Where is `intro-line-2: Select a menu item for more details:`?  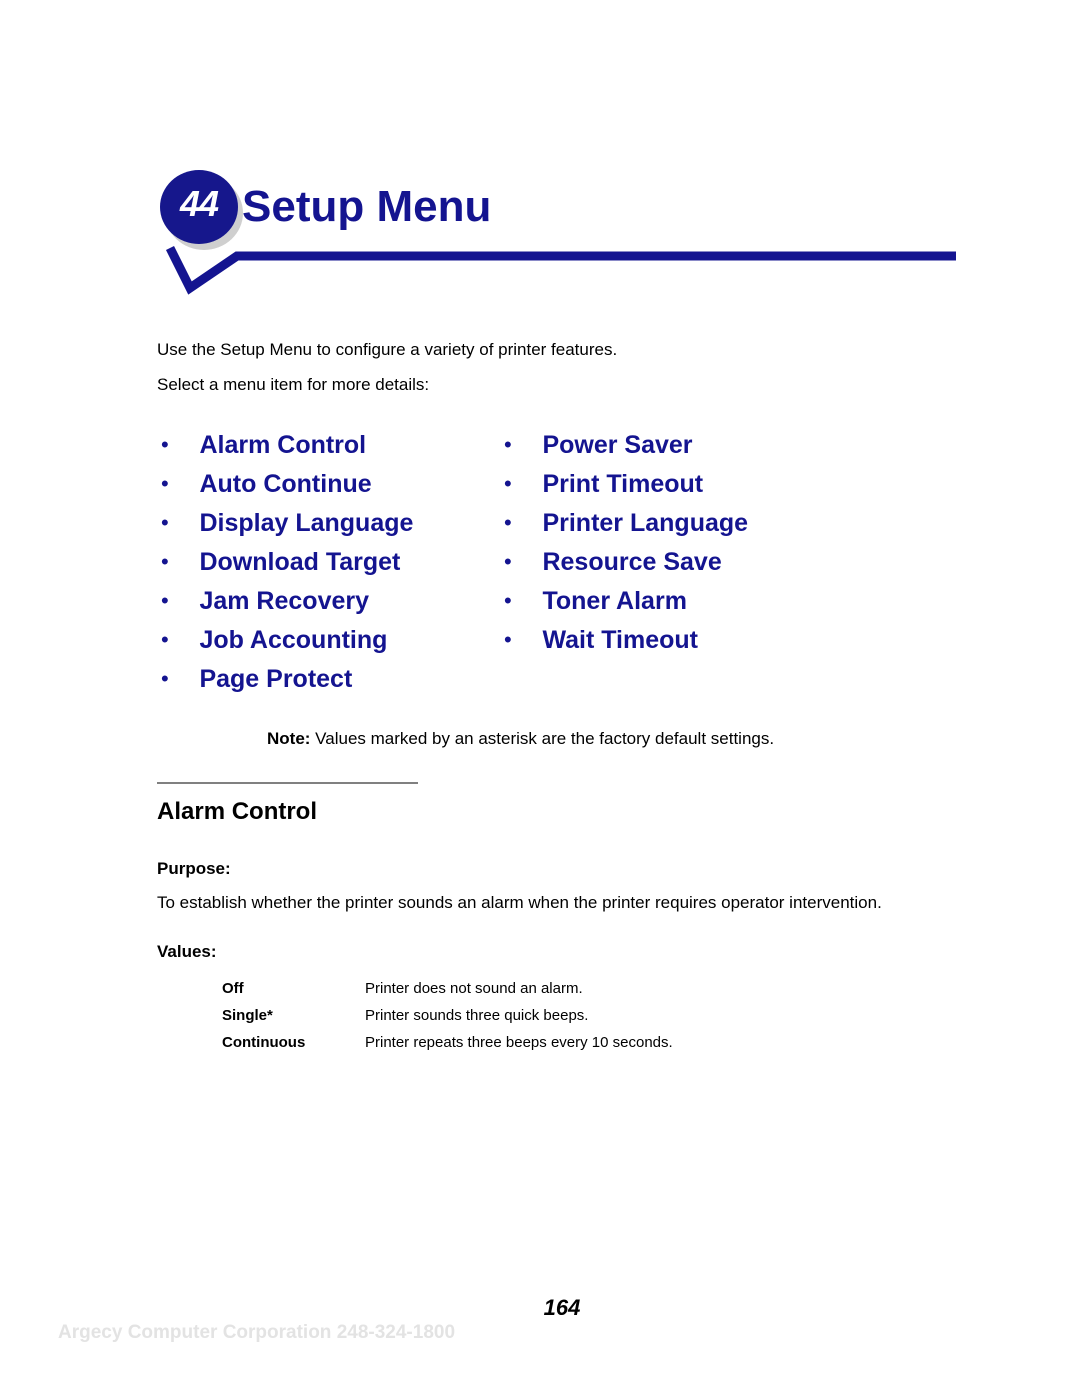 intro-line-2: Select a menu item for more details: is located at coordinates (293, 384).